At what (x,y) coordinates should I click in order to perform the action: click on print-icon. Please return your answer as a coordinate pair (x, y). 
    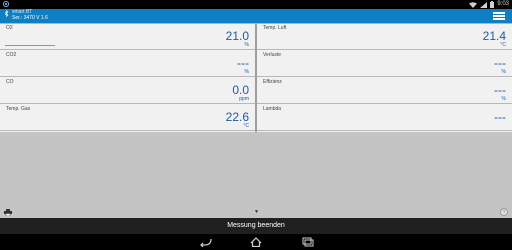
    Looking at the image, I should click on (8, 212).